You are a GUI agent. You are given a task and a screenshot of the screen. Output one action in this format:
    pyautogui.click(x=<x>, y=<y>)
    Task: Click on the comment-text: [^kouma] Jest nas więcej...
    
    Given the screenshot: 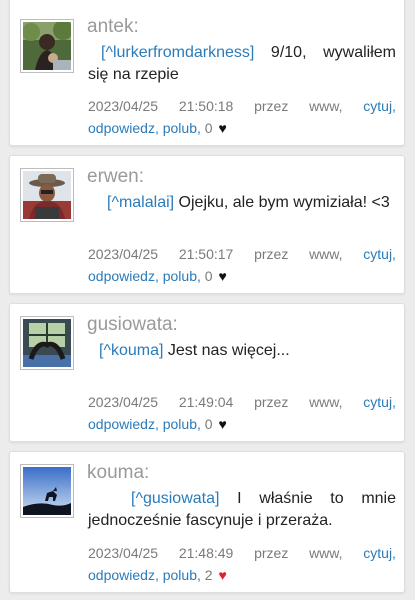 What is the action you would take?
    pyautogui.click(x=242, y=351)
    